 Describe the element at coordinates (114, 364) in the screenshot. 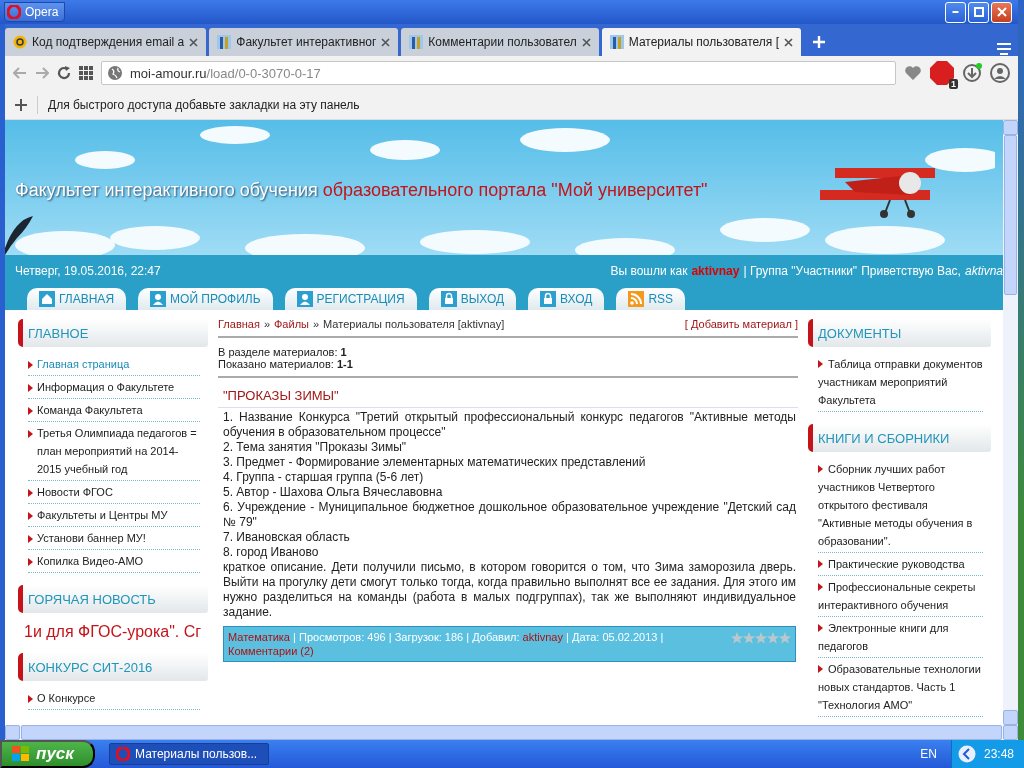

I see `menu-link: Главная страница` at that location.